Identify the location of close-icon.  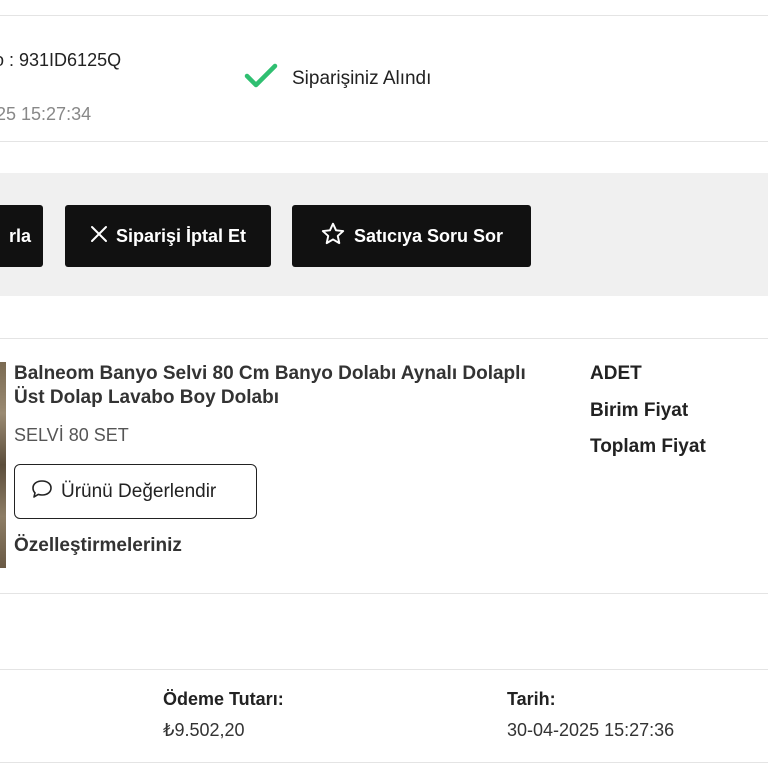
(99, 236).